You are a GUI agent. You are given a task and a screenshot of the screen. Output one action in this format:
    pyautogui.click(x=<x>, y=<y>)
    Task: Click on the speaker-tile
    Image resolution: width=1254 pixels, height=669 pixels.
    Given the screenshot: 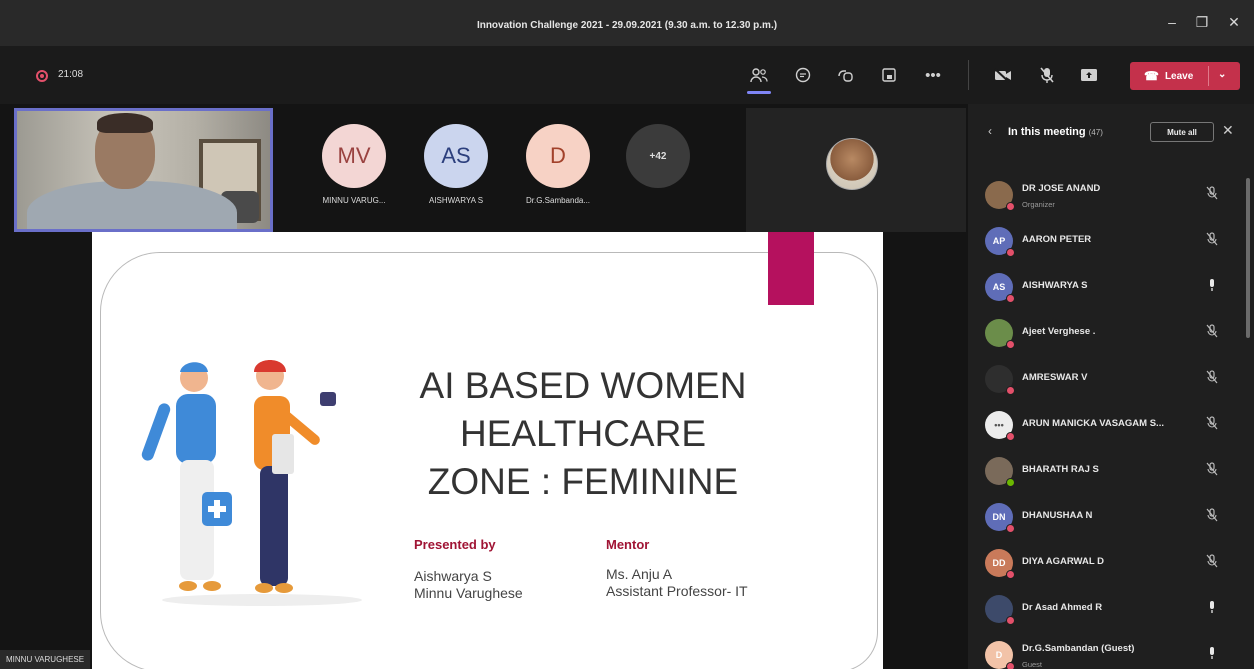 What is the action you would take?
    pyautogui.click(x=856, y=170)
    